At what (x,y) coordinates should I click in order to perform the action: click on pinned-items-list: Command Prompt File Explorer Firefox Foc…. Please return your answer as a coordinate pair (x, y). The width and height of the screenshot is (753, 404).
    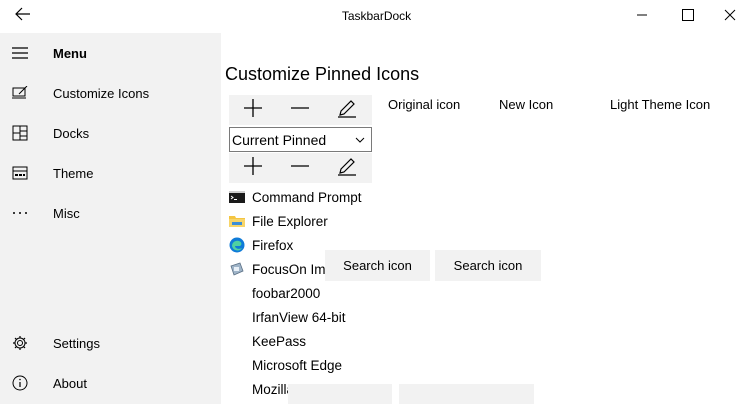
    Looking at the image, I should click on (309, 293).